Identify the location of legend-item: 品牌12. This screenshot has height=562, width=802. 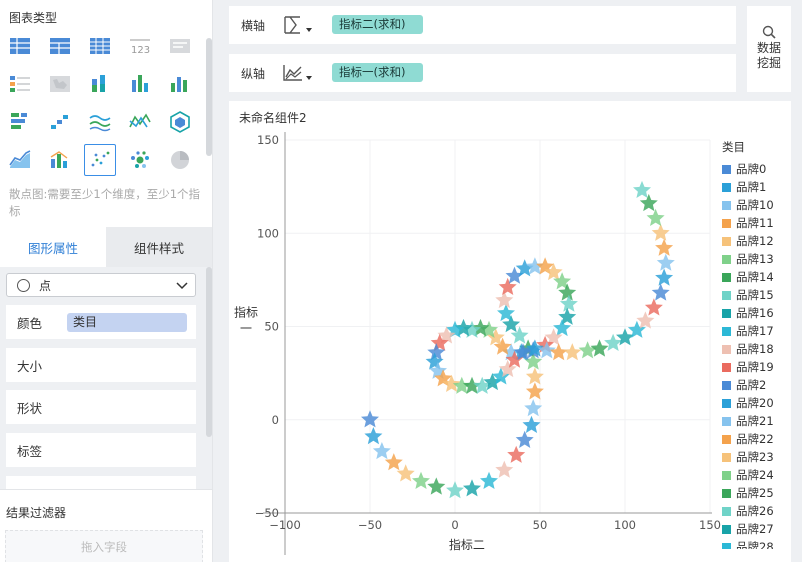
(756, 241).